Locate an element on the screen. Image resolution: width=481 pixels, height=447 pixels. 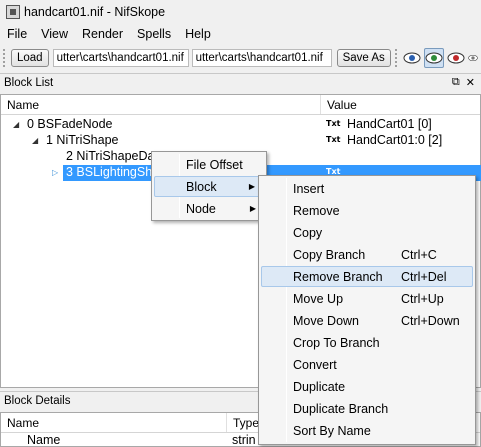
close-dock-icon: ✕ is located at coordinates (470, 82).